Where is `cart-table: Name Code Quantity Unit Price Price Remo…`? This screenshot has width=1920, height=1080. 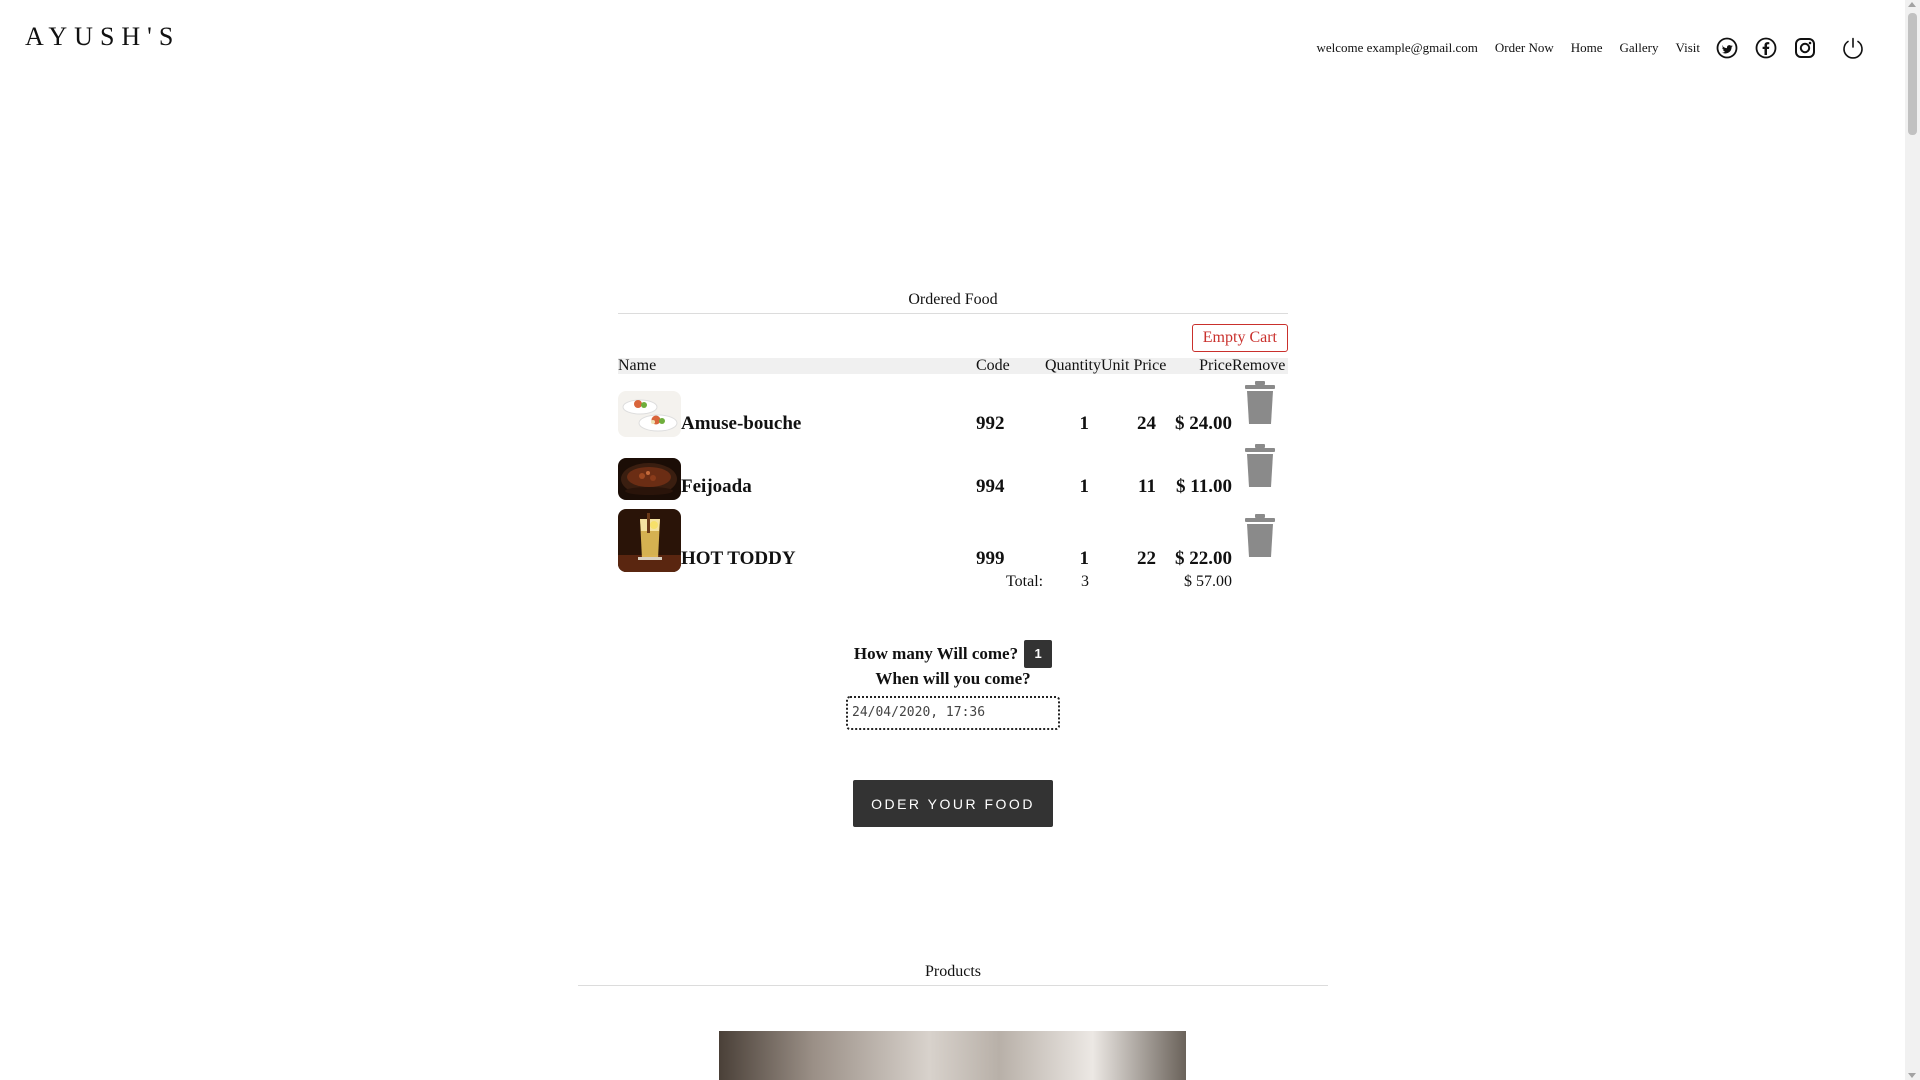
cart-table: Name Code Quantity Unit Price Price Remo… is located at coordinates (953, 475).